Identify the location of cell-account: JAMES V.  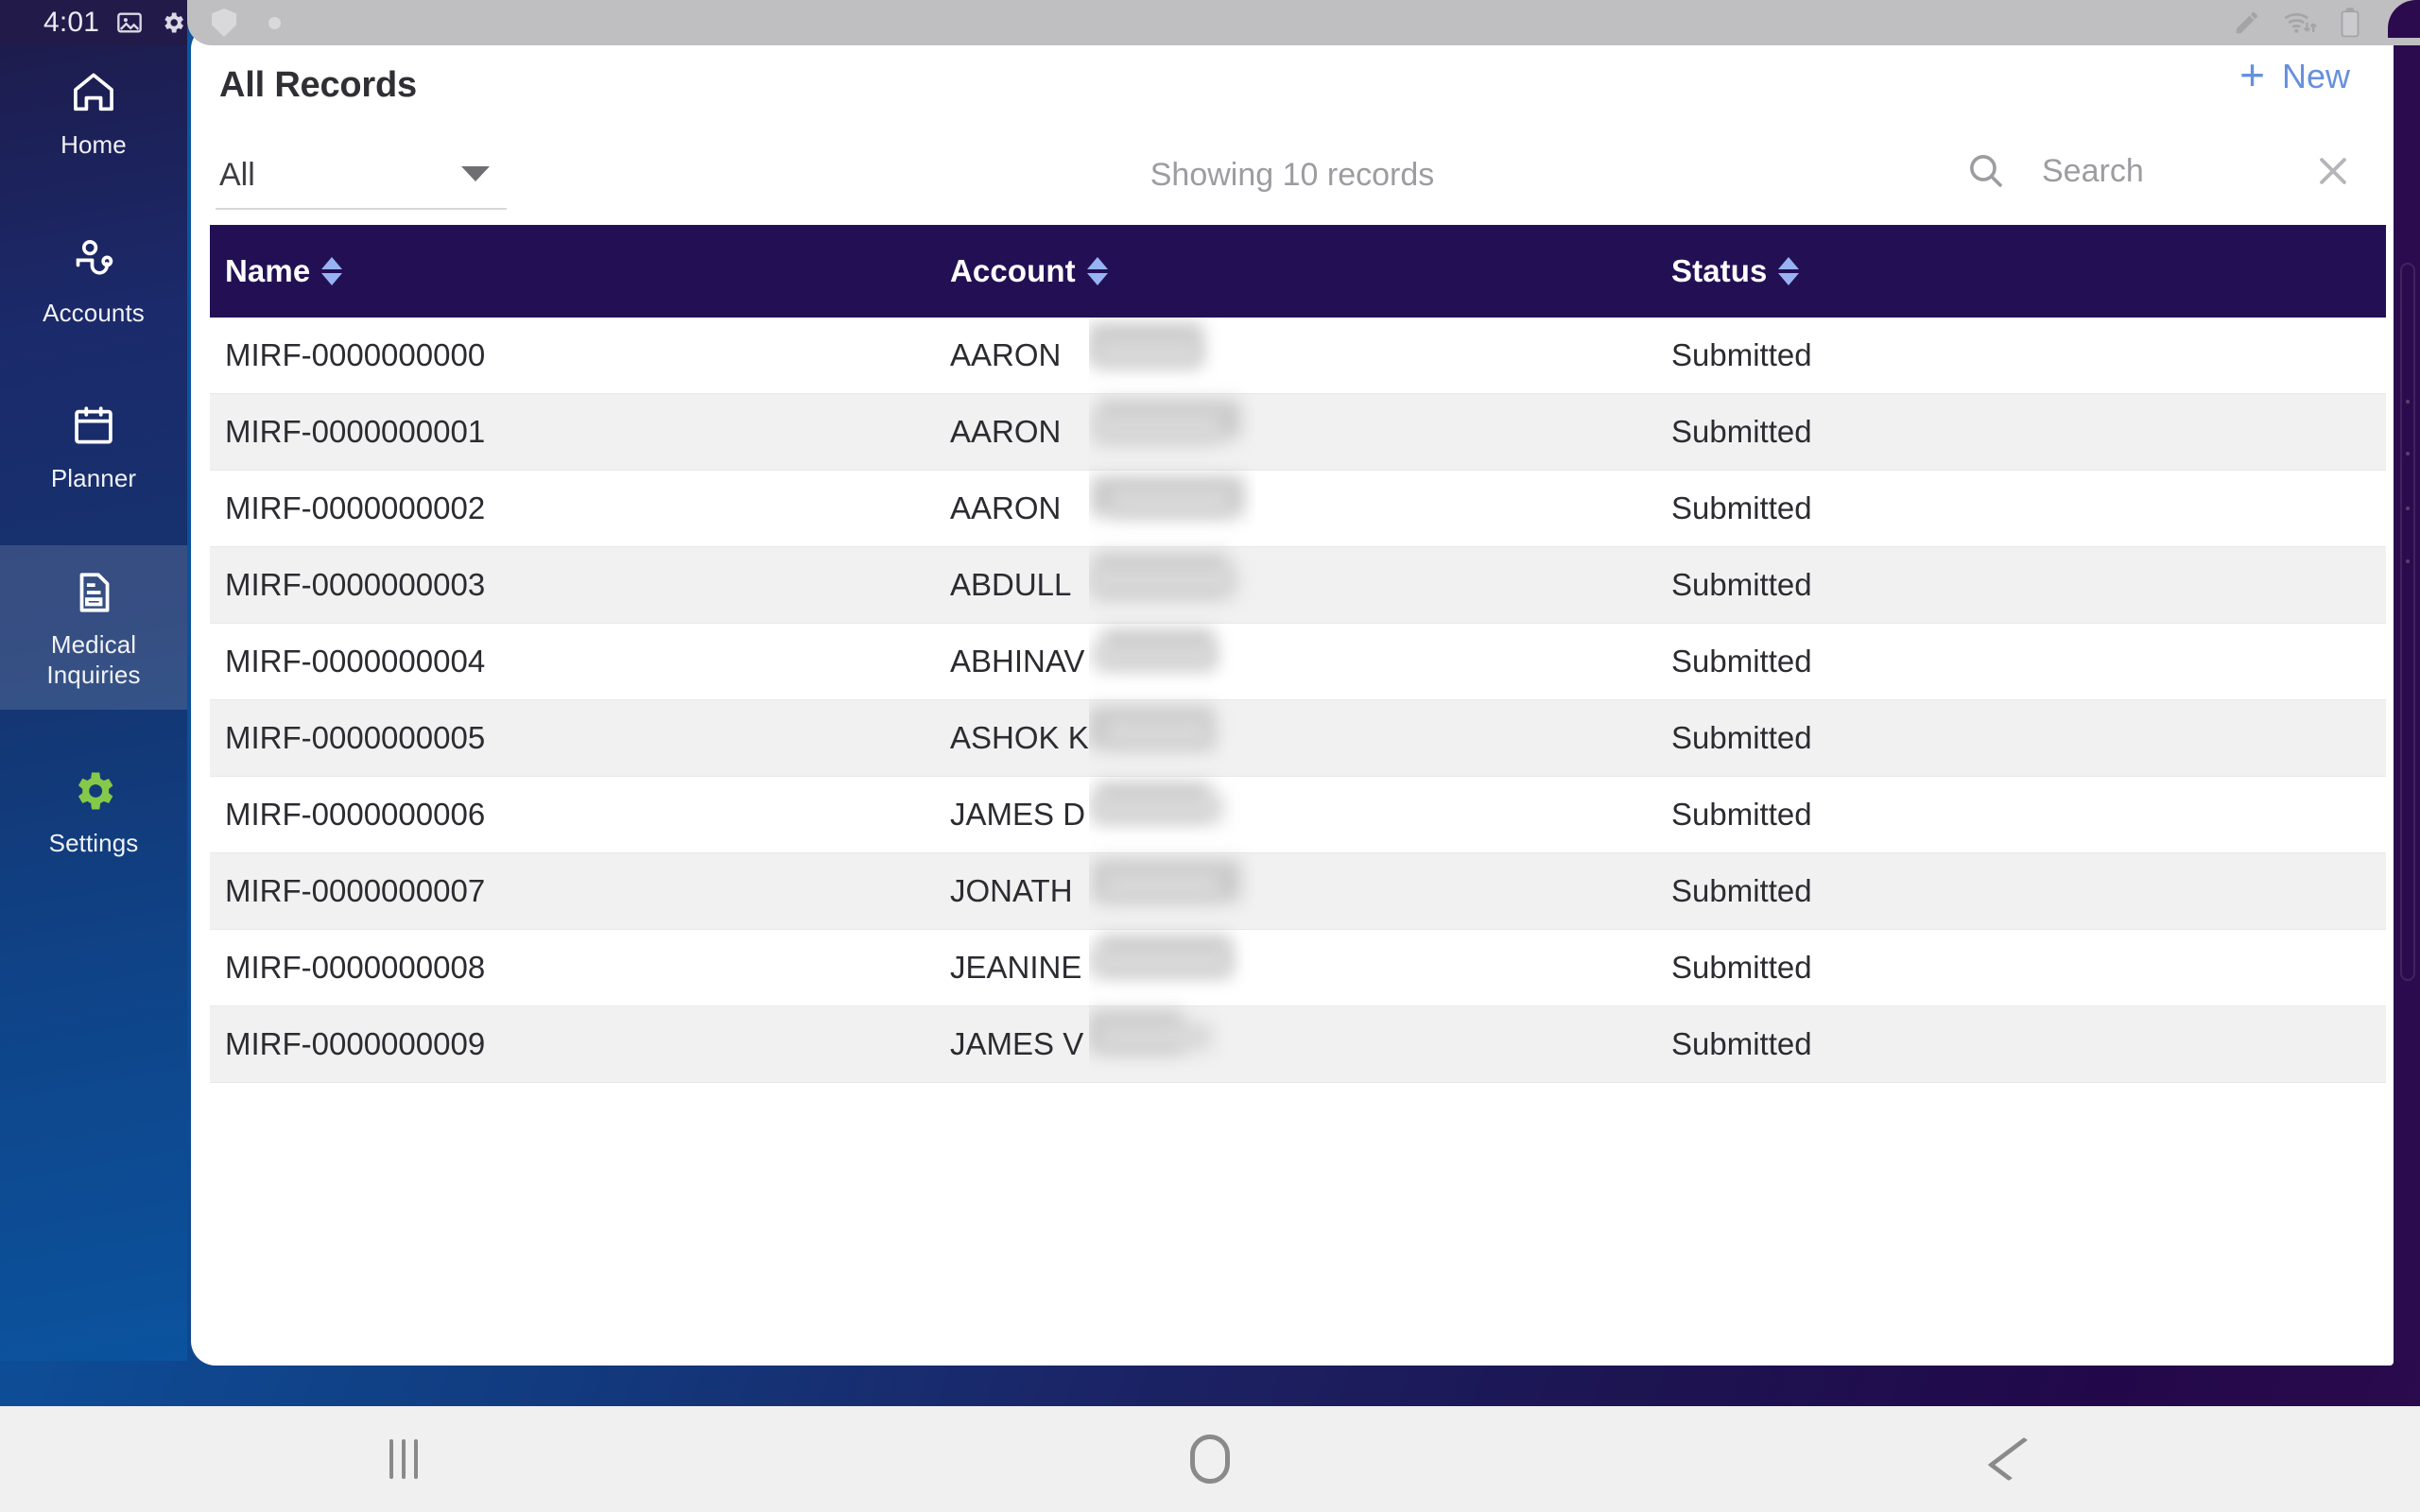
(1017, 1043).